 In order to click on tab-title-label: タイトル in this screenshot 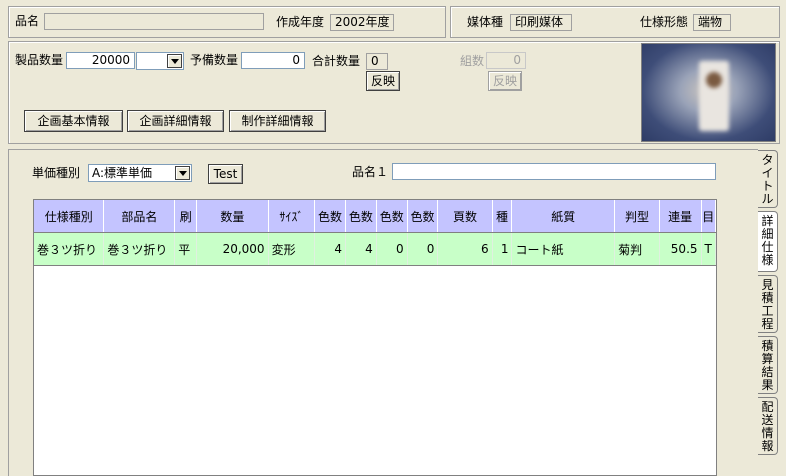, I will do `click(767, 179)`.